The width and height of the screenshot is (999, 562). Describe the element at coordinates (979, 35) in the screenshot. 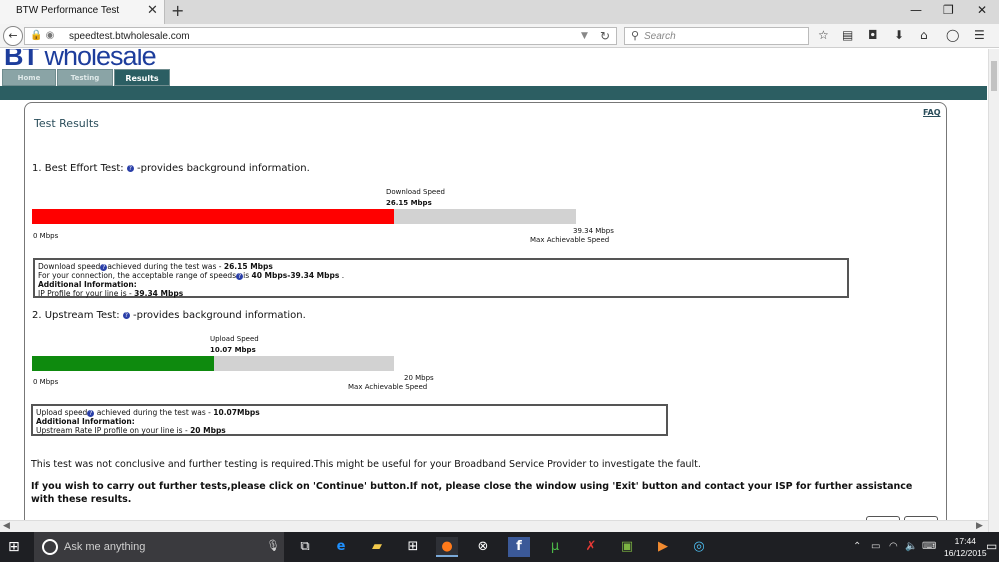

I see `menu-icon: ☰` at that location.